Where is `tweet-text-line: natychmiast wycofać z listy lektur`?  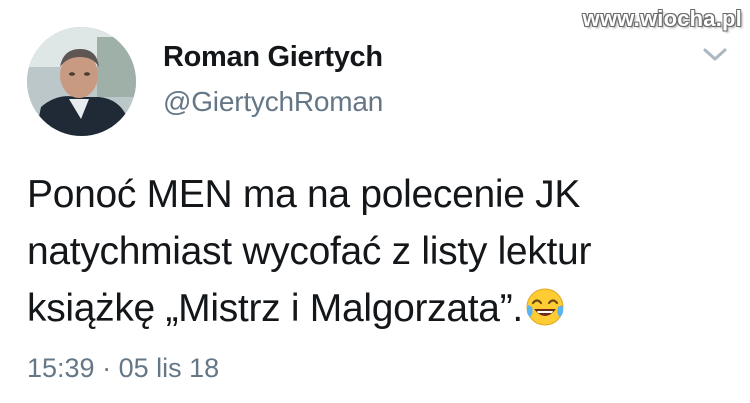
tweet-text-line: natychmiast wycofać z listy lektur is located at coordinates (309, 251).